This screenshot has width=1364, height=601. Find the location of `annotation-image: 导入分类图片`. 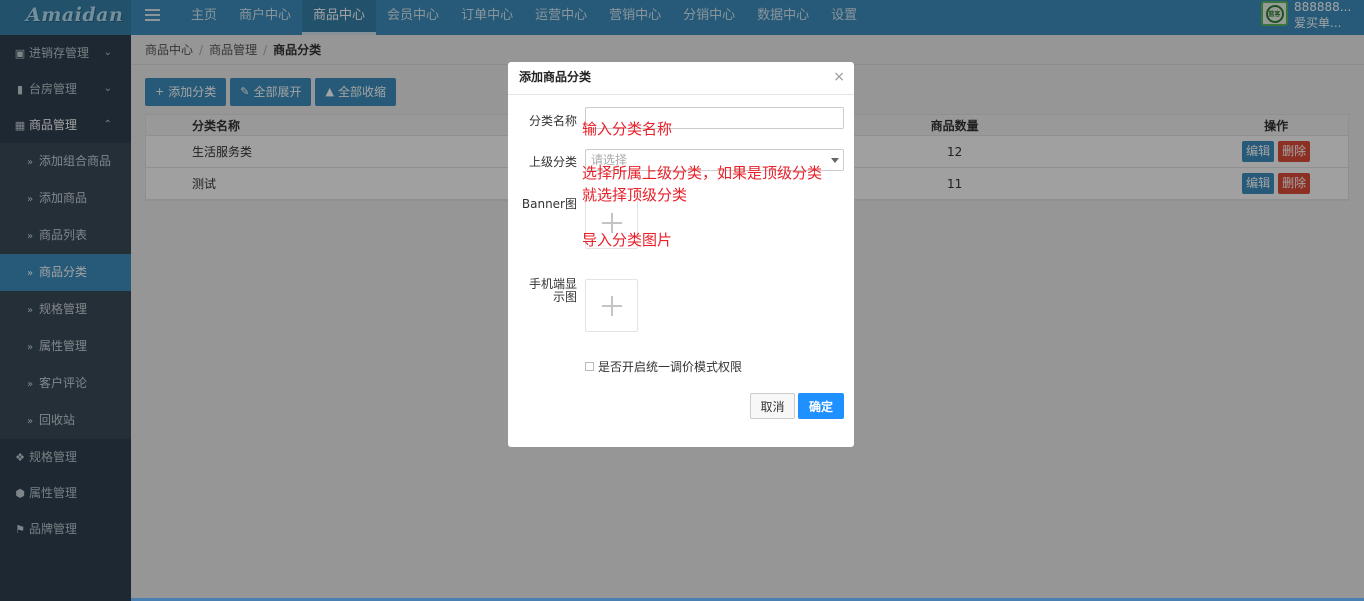

annotation-image: 导入分类图片 is located at coordinates (627, 240).